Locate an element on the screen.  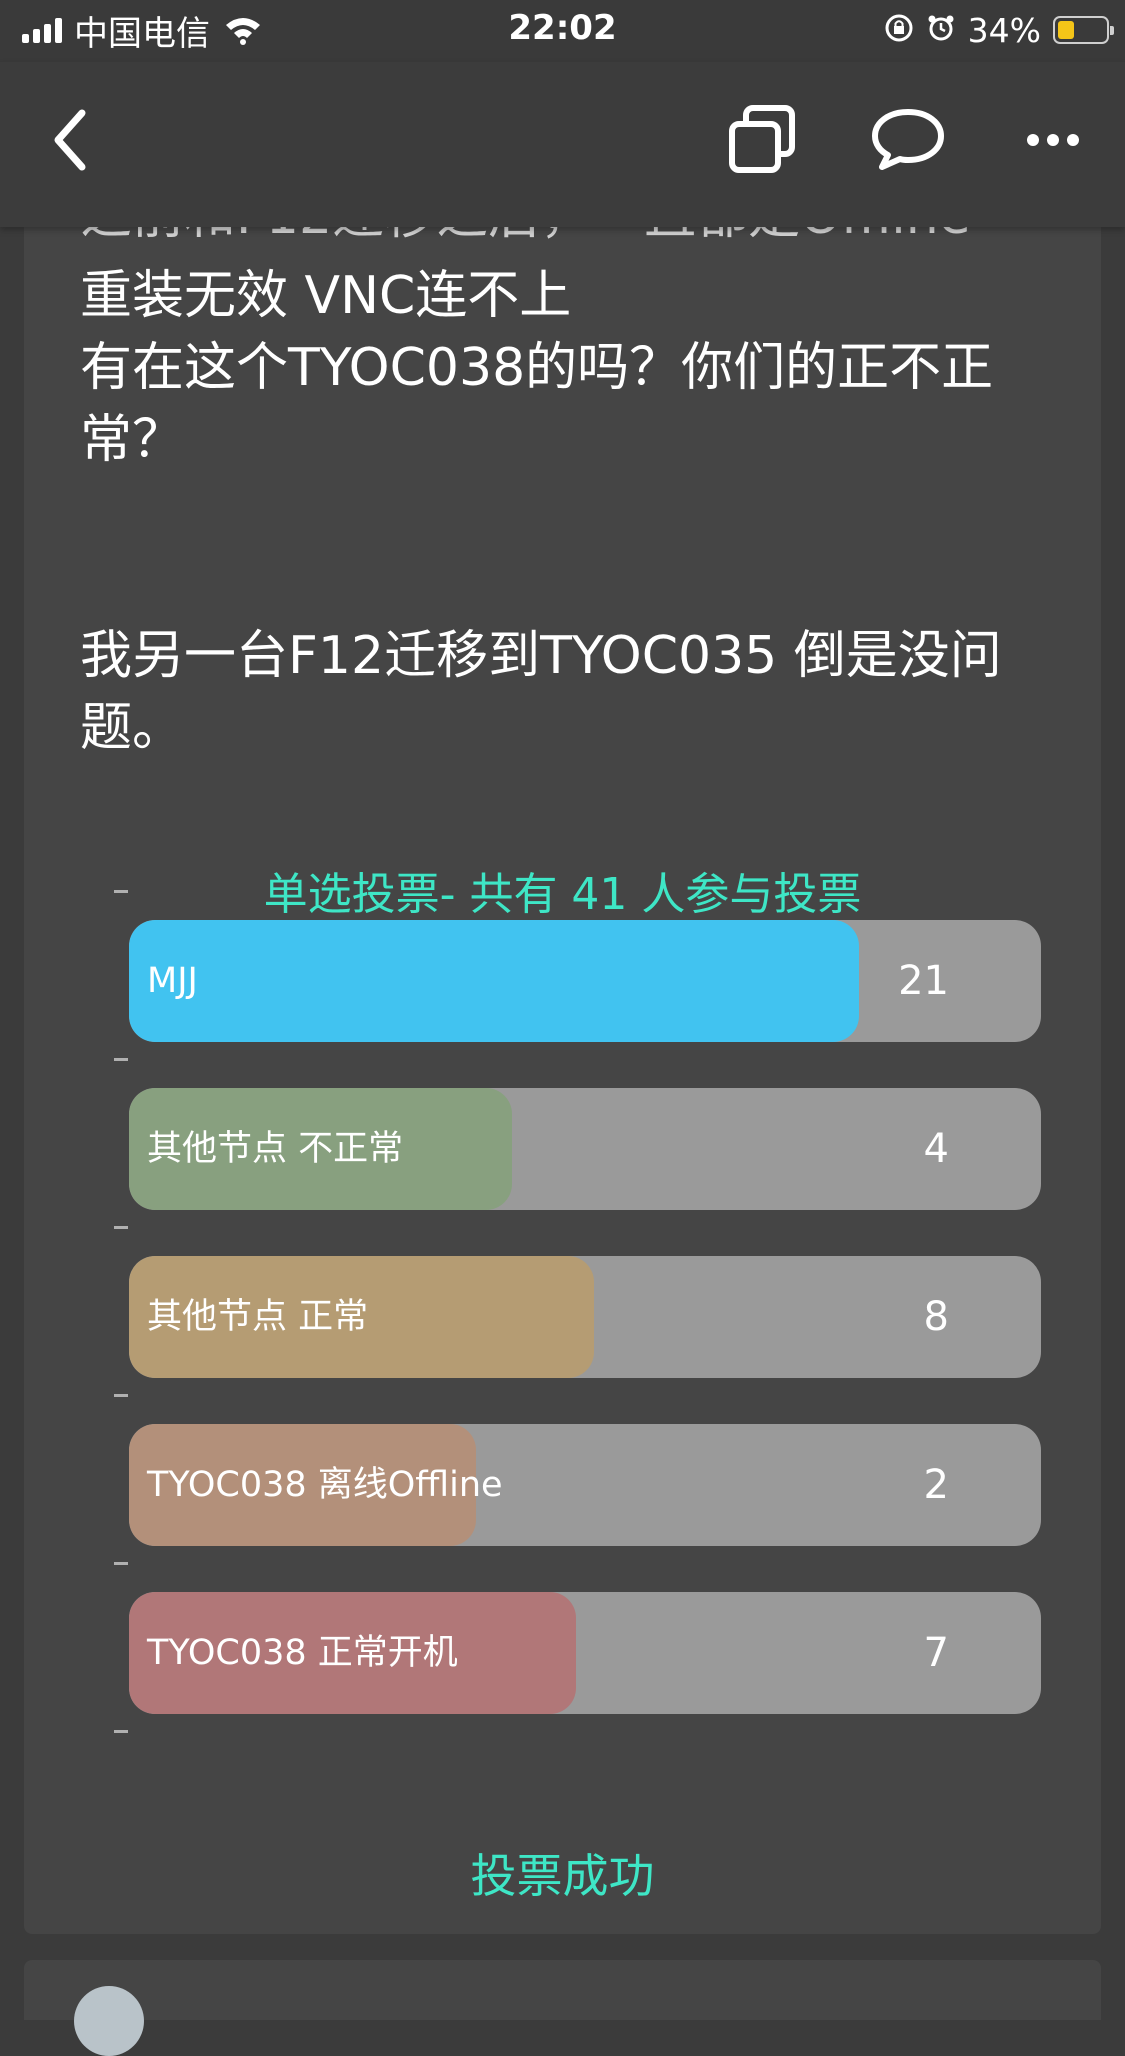
status-right: 34% is located at coordinates (999, 30).